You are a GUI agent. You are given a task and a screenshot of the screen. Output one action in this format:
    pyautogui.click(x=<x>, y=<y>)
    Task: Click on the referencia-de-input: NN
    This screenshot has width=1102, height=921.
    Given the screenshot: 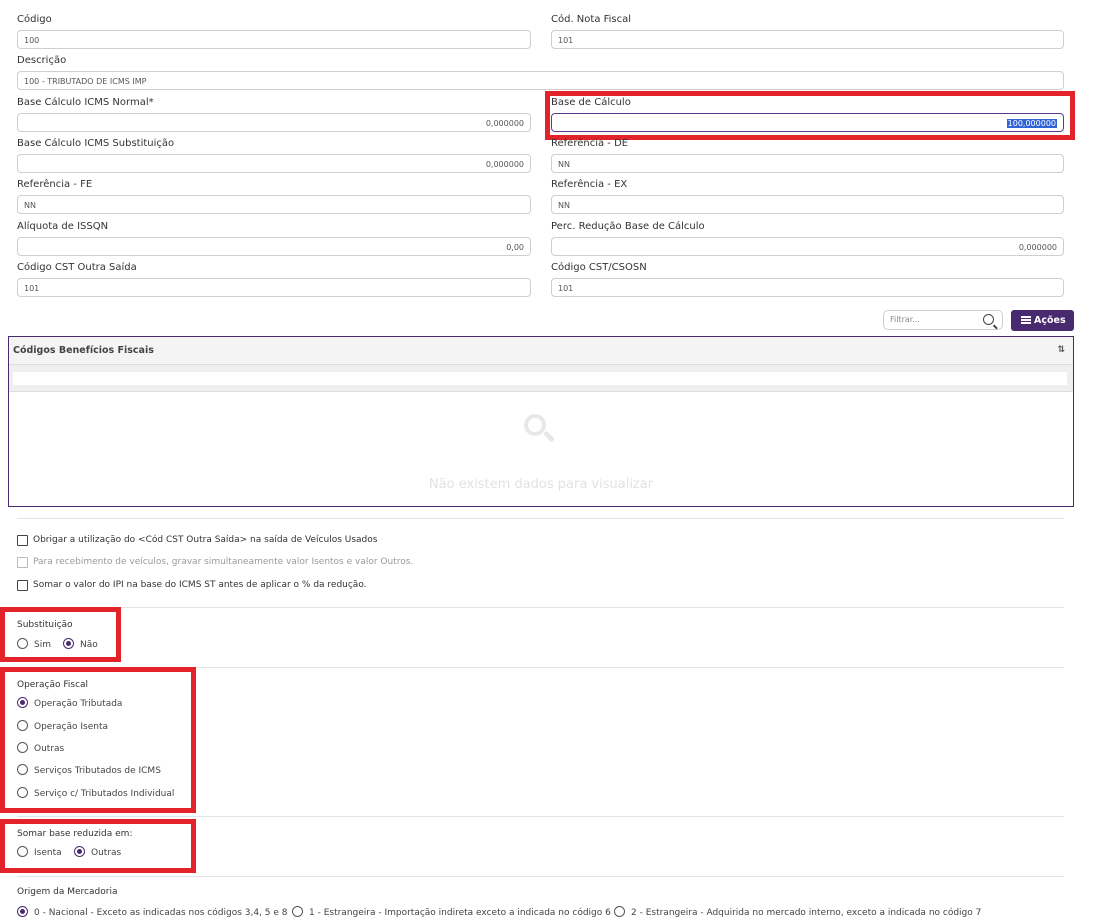 What is the action you would take?
    pyautogui.click(x=807, y=163)
    